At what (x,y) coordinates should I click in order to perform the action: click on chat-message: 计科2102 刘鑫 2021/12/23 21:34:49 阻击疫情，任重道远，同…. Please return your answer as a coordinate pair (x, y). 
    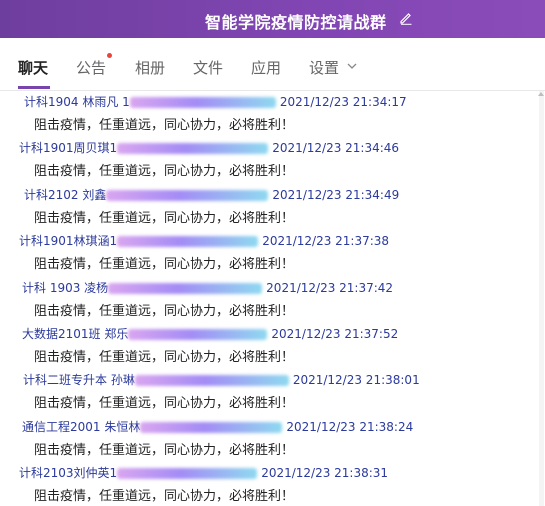
    Looking at the image, I should click on (272, 207).